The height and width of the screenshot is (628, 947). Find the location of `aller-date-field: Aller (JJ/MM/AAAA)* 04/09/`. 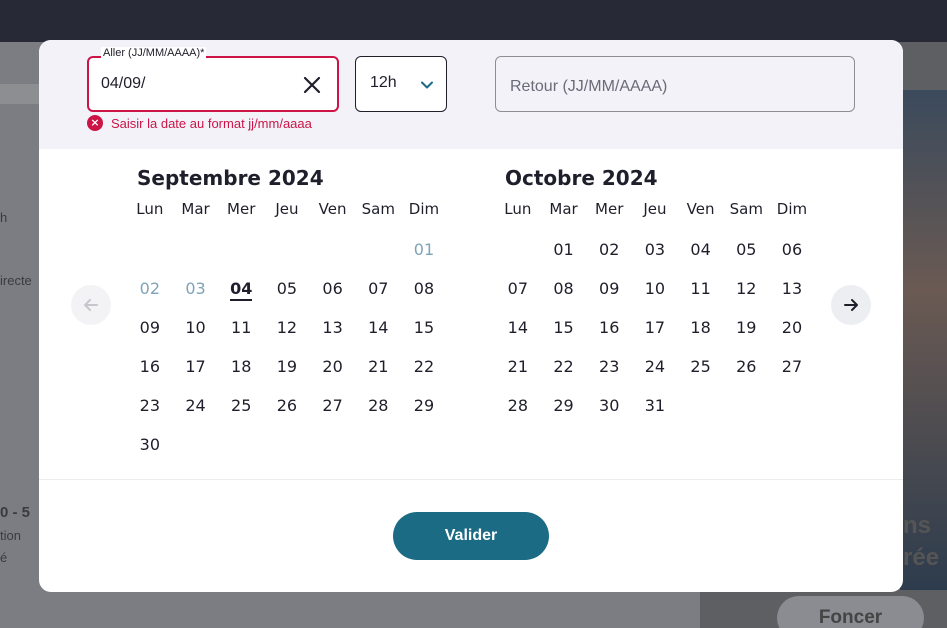

aller-date-field: Aller (JJ/MM/AAAA)* 04/09/ is located at coordinates (213, 79).